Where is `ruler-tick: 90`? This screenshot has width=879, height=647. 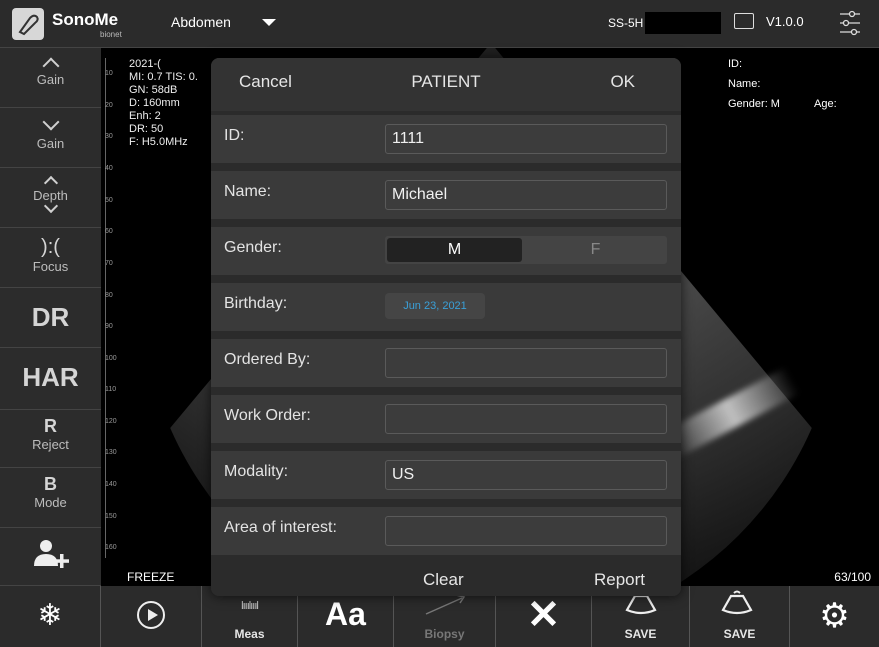
ruler-tick: 90 is located at coordinates (109, 326).